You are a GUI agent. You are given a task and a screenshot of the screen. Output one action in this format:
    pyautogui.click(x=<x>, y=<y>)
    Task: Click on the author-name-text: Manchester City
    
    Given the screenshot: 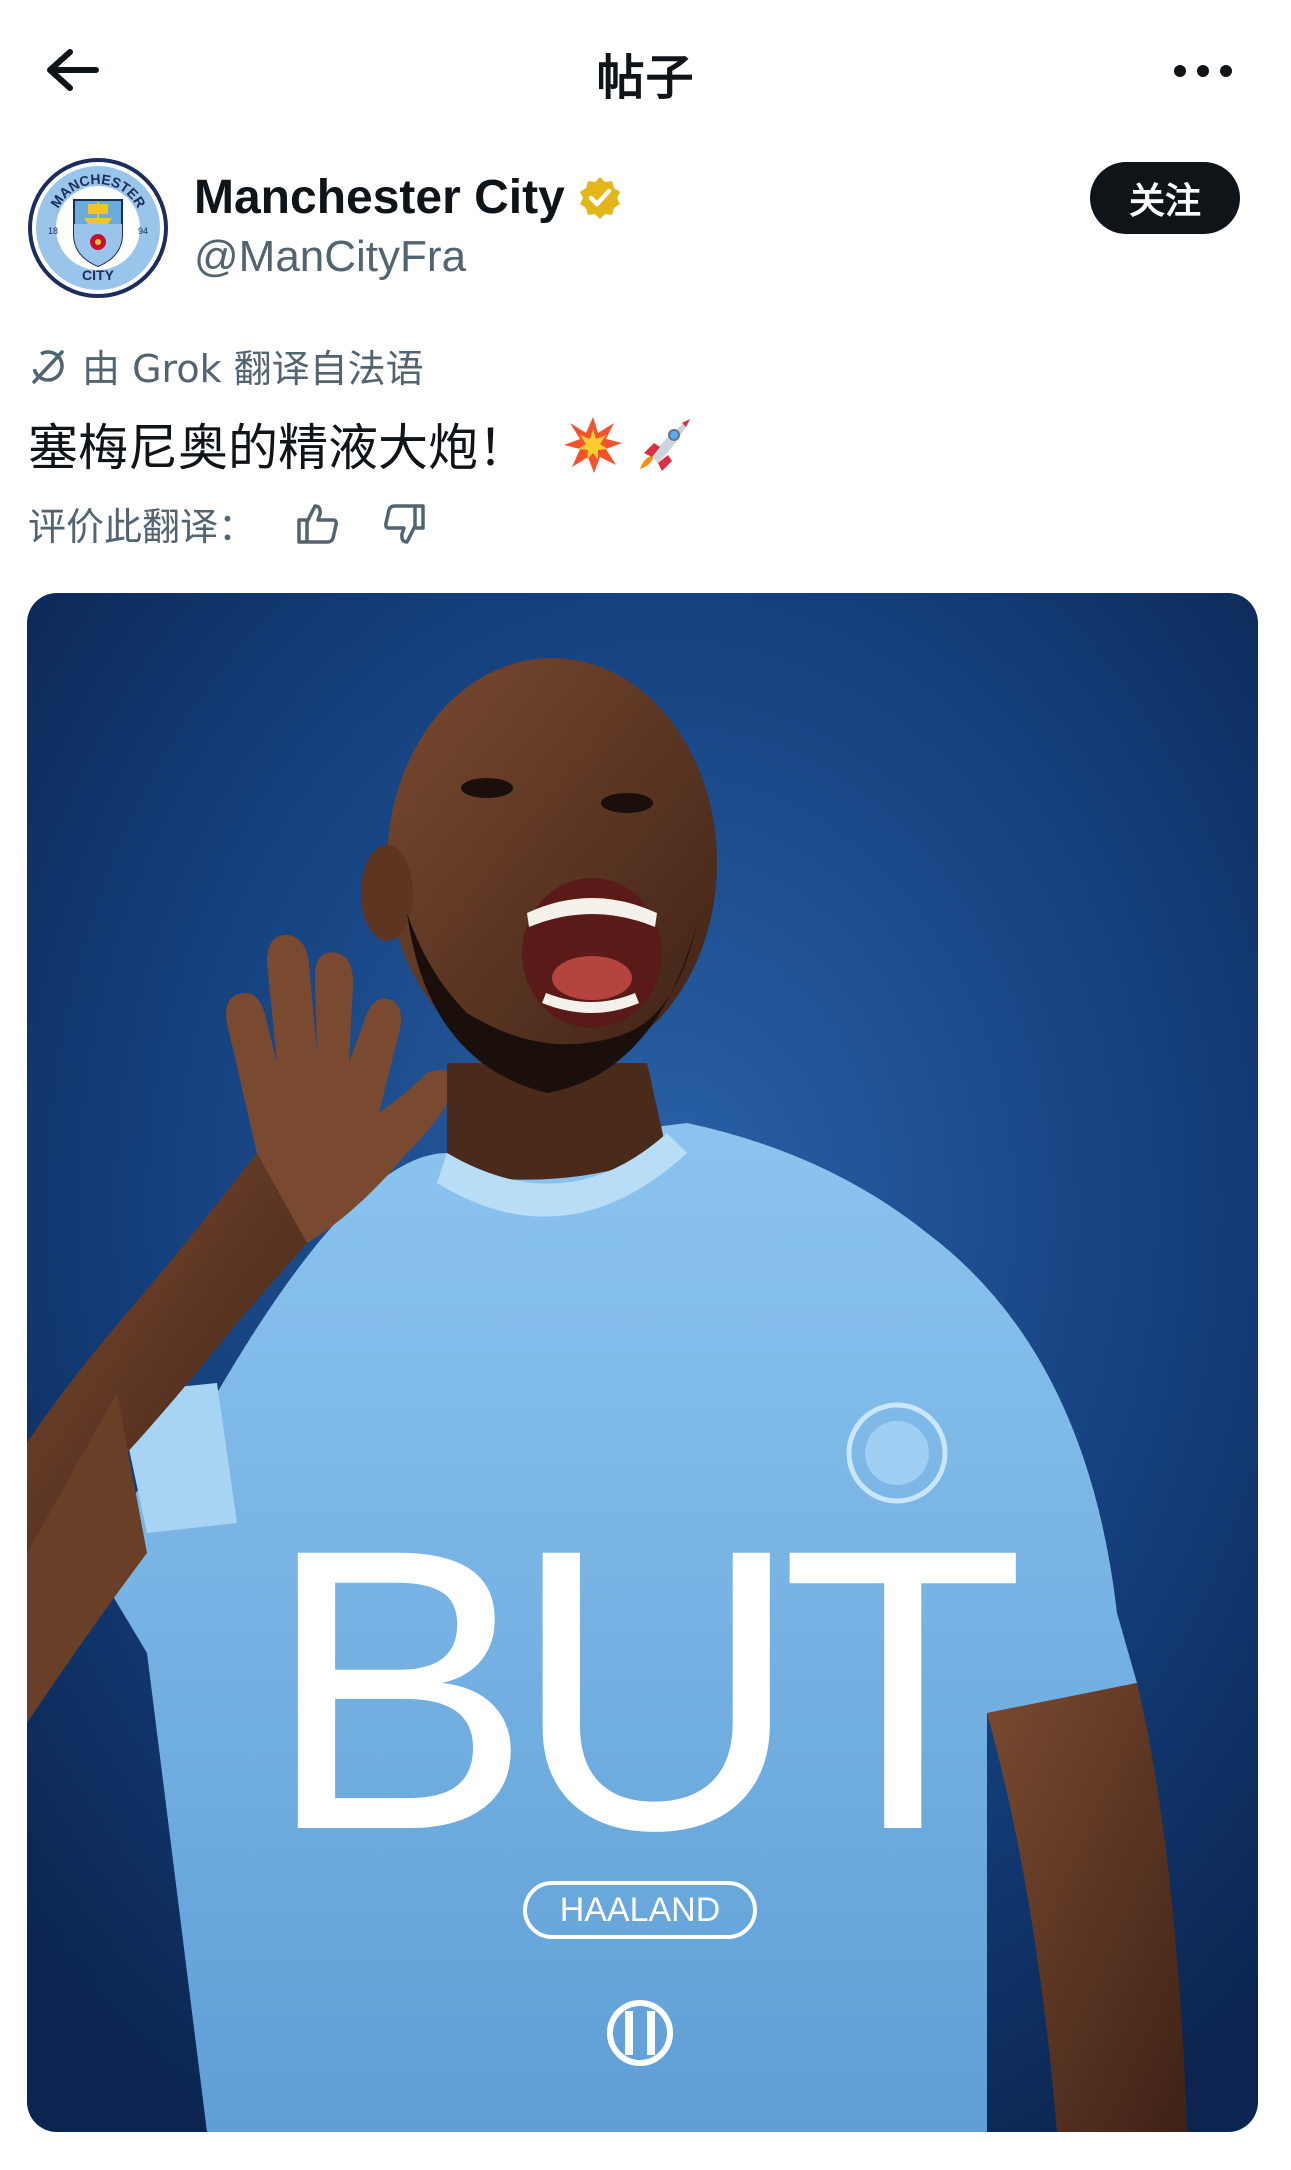 What is the action you would take?
    pyautogui.click(x=379, y=197)
    